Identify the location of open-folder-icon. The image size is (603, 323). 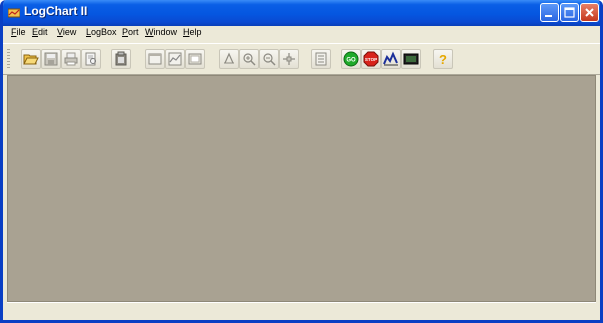
(31, 59).